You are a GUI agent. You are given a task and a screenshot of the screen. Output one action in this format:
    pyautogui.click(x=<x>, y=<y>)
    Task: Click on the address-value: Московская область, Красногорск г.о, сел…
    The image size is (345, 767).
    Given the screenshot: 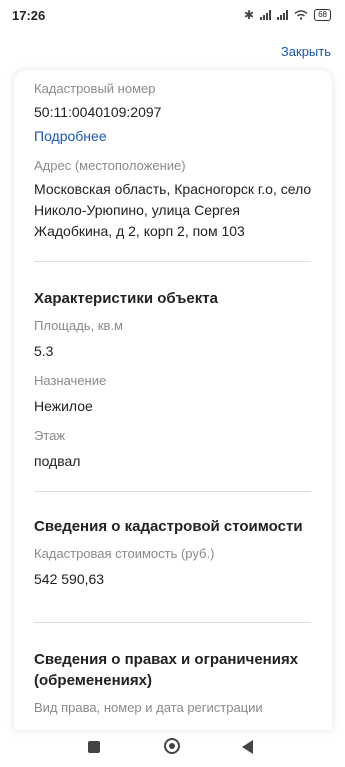 What is the action you would take?
    pyautogui.click(x=176, y=210)
    